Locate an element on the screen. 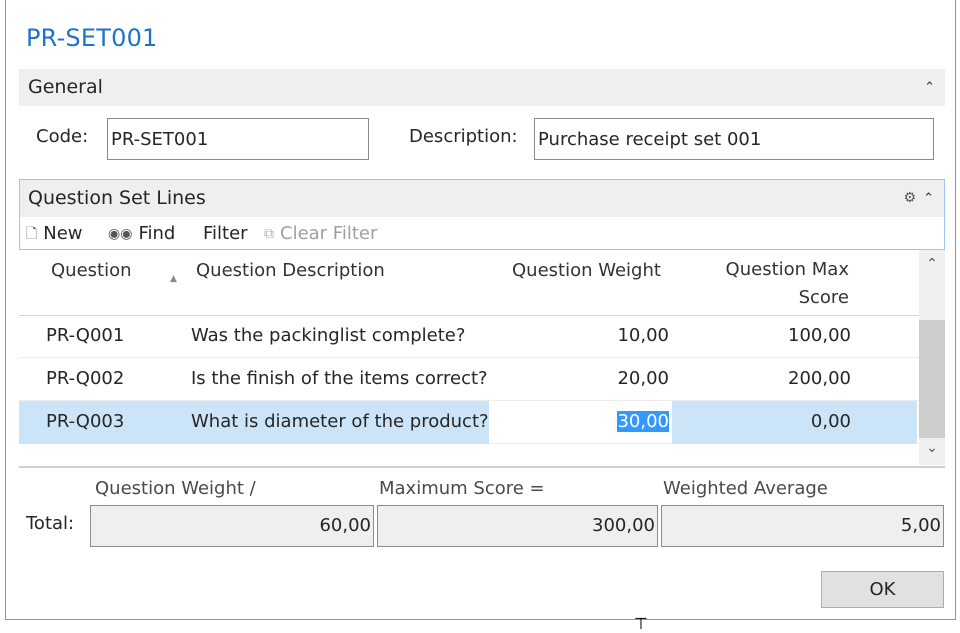 The height and width of the screenshot is (633, 960). binoculars-icon: ◉◉ is located at coordinates (120, 234).